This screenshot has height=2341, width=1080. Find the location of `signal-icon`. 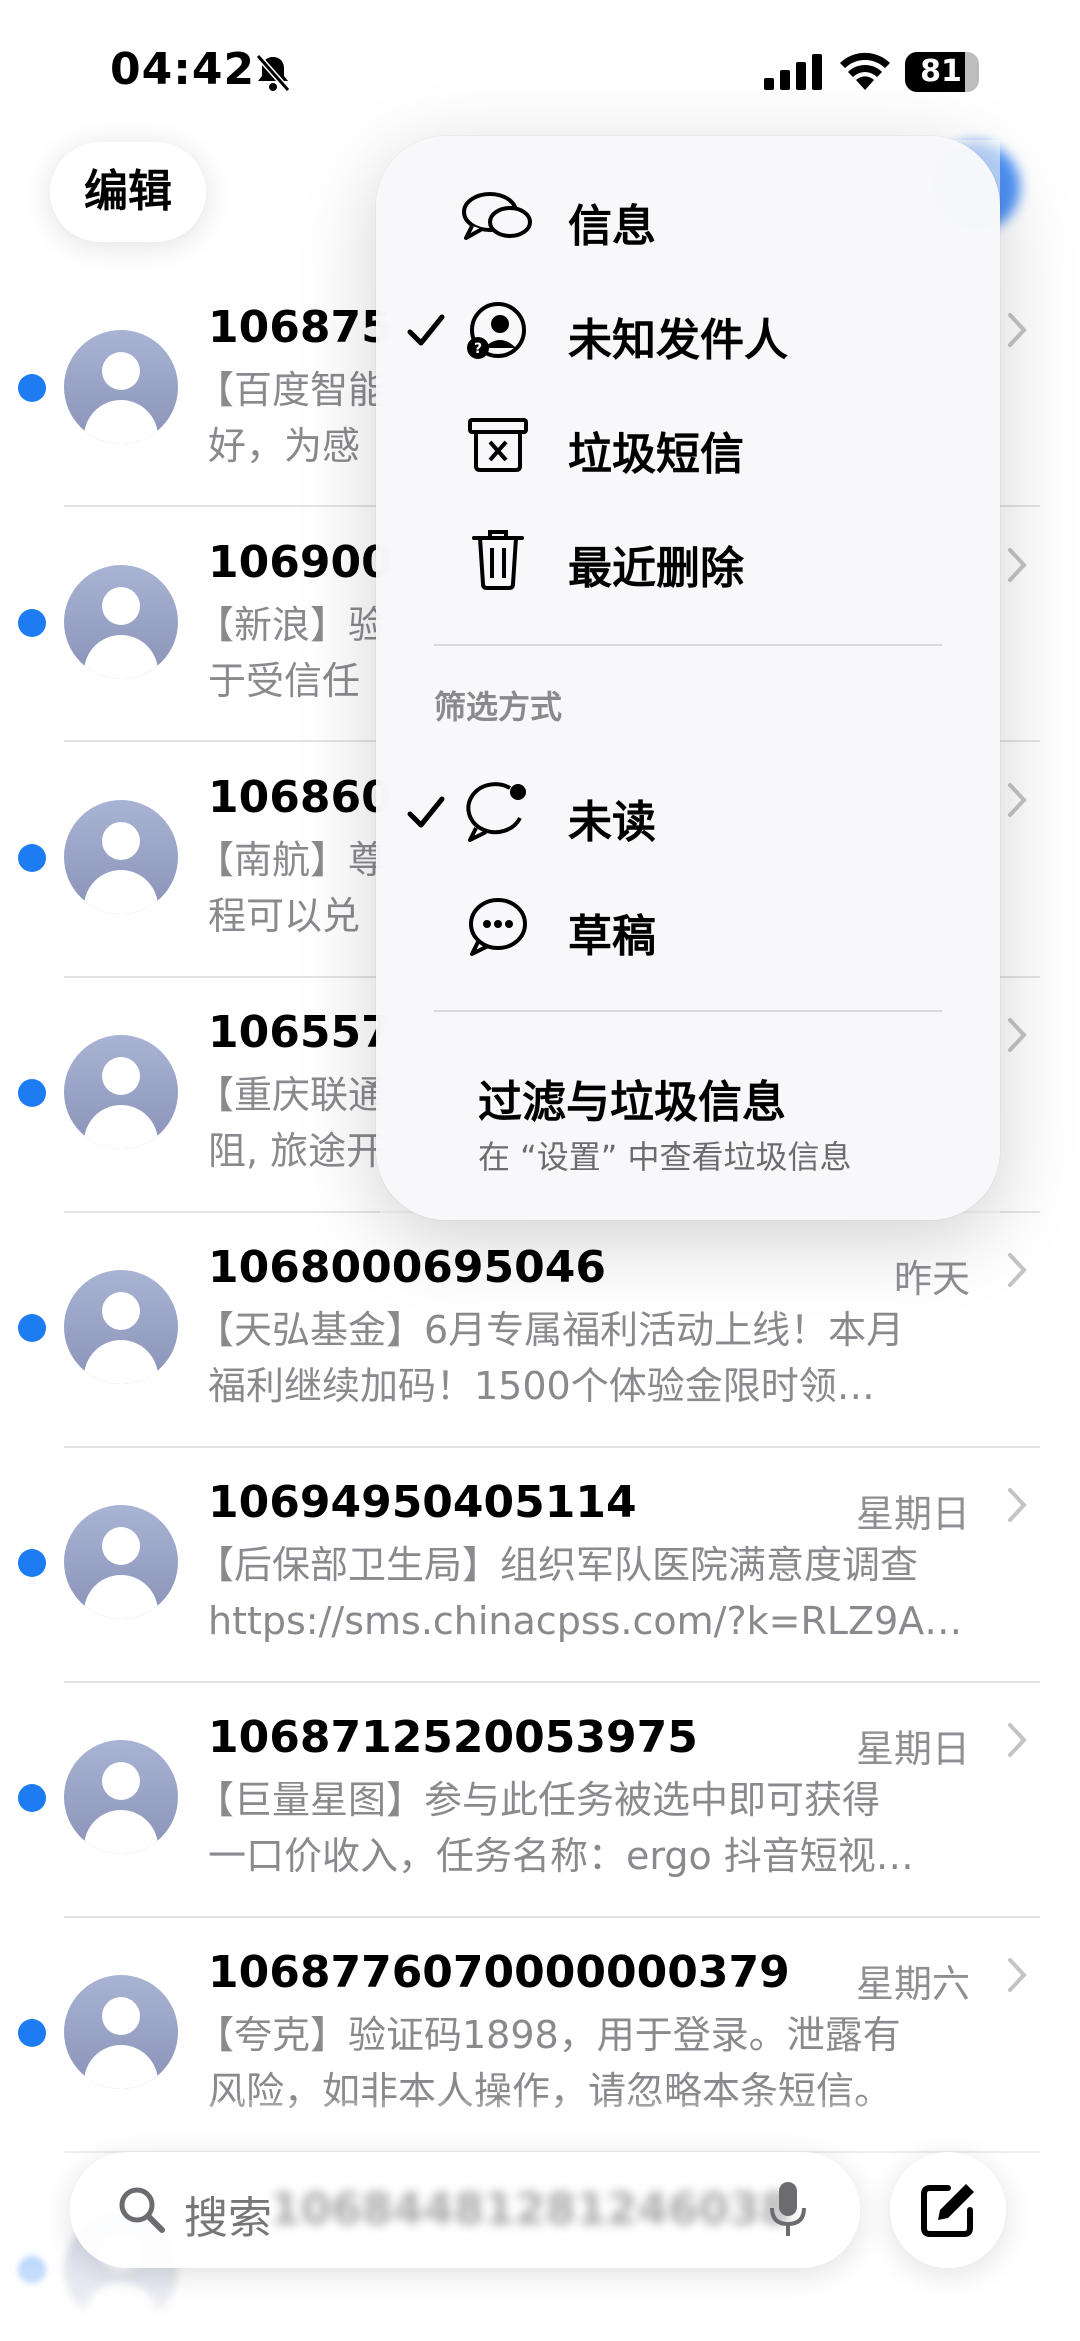

signal-icon is located at coordinates (793, 72).